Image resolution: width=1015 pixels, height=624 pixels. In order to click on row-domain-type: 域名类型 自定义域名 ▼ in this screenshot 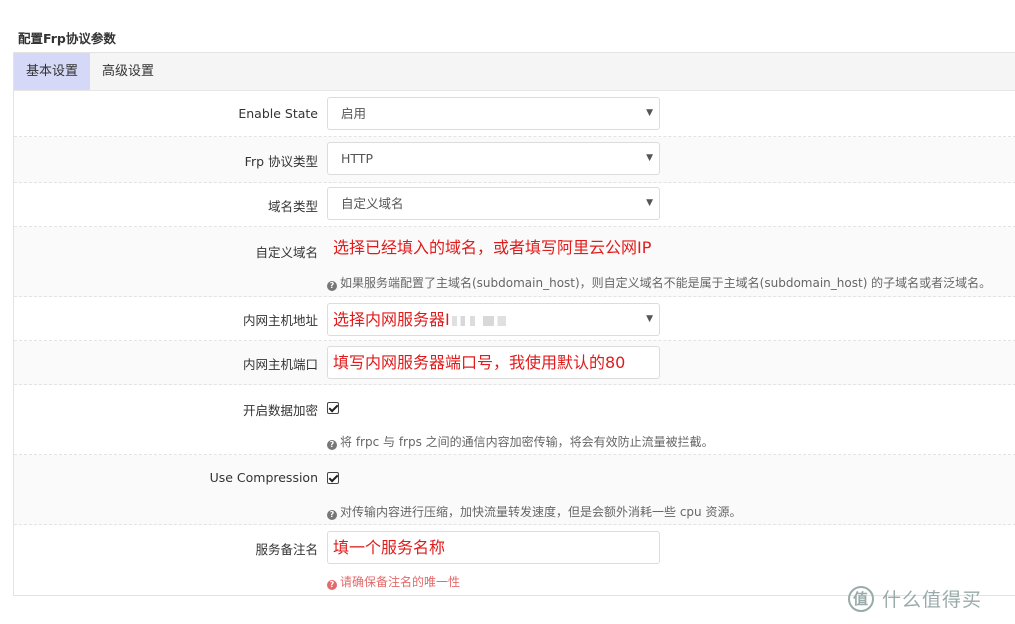, I will do `click(514, 205)`.